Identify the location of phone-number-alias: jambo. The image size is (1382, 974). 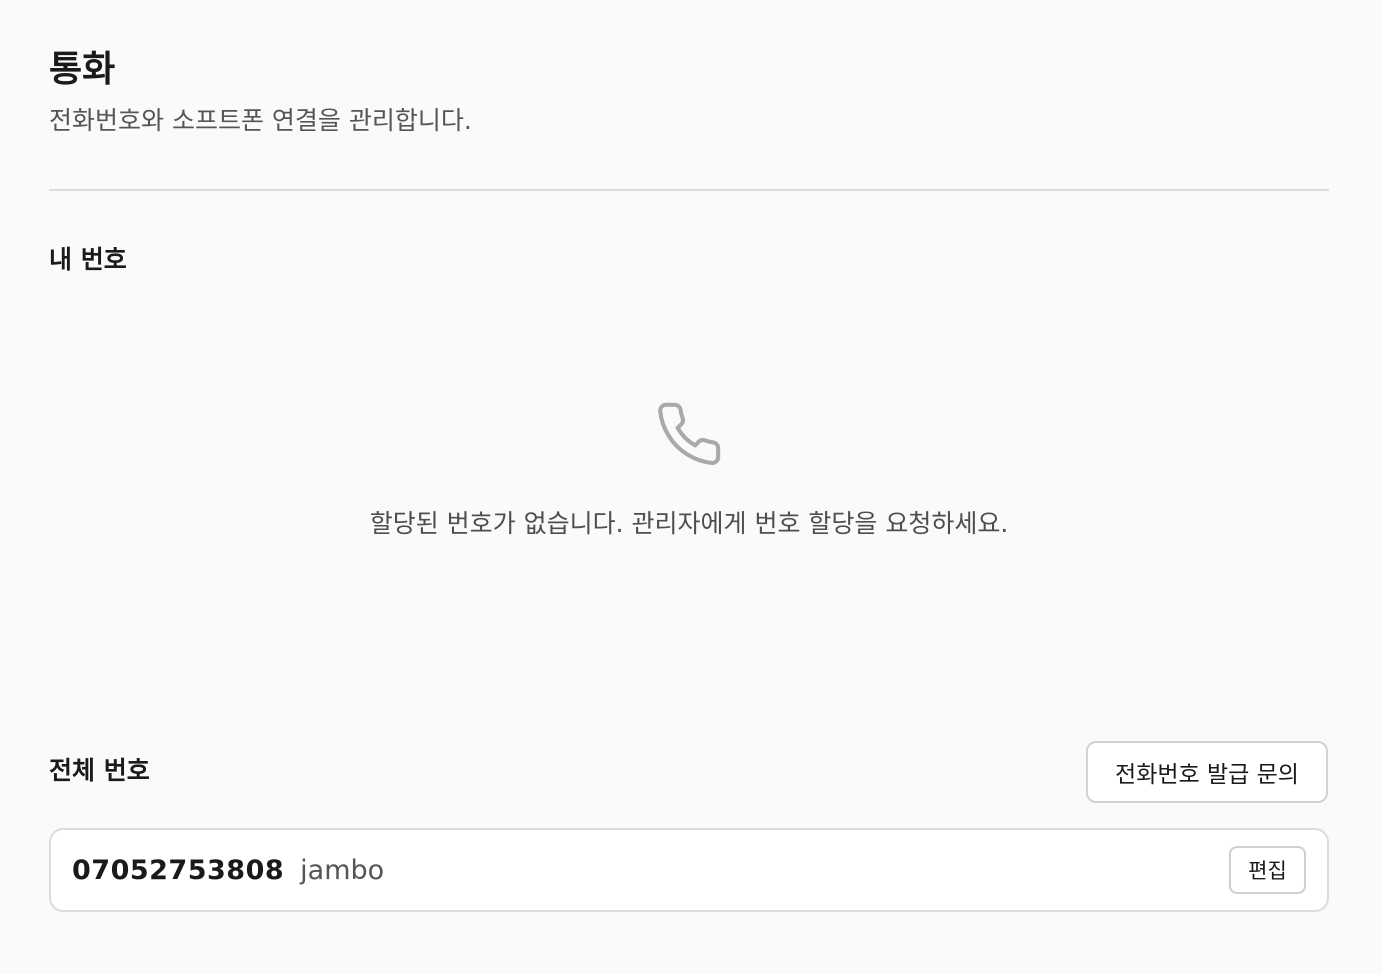
(342, 870).